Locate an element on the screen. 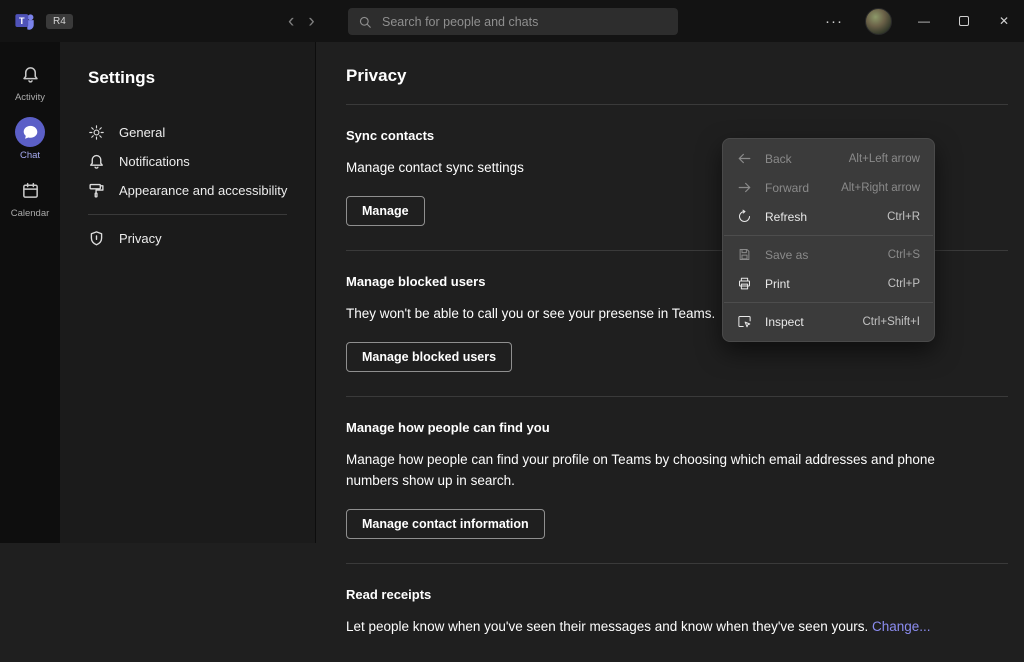  manage-blocked-users-button: Manage blocked users is located at coordinates (429, 356).